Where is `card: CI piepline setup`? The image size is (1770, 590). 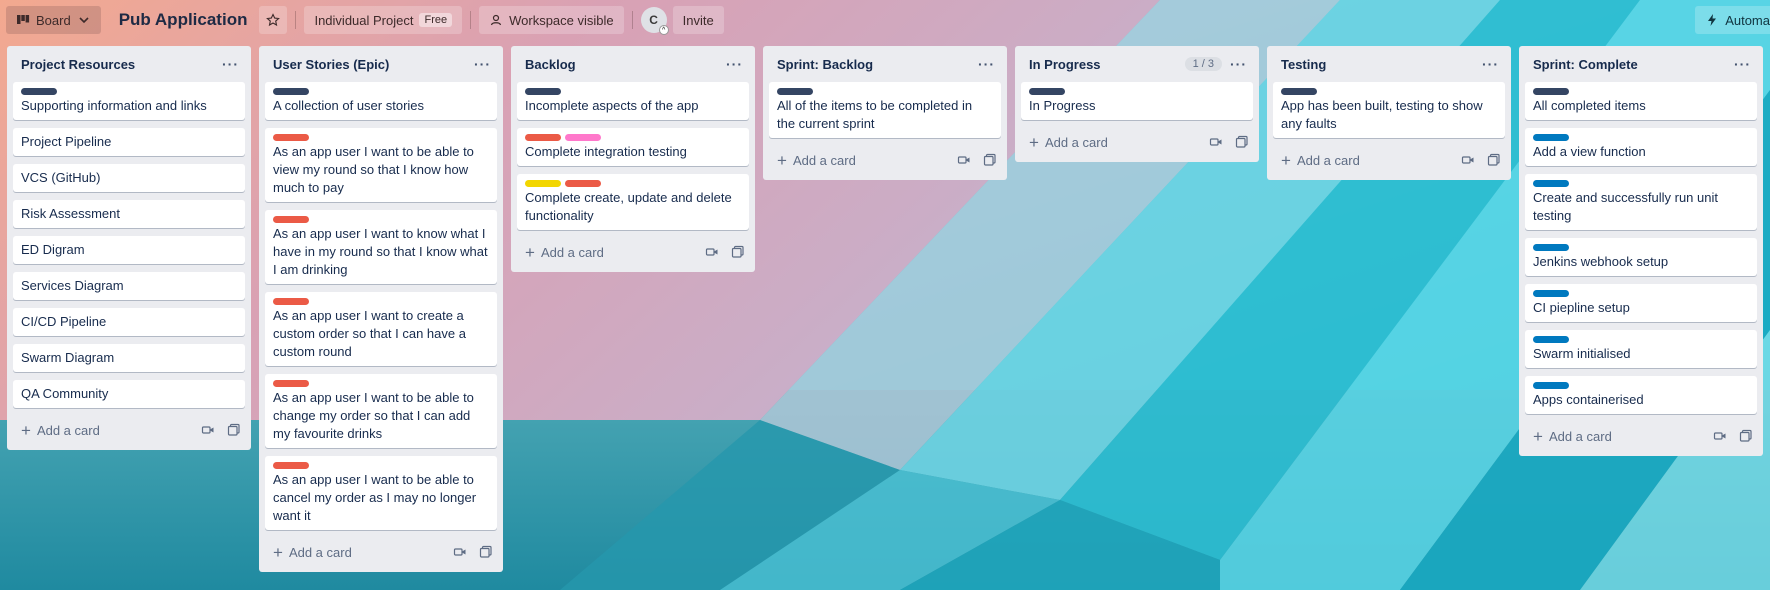 card: CI piepline setup is located at coordinates (1641, 303).